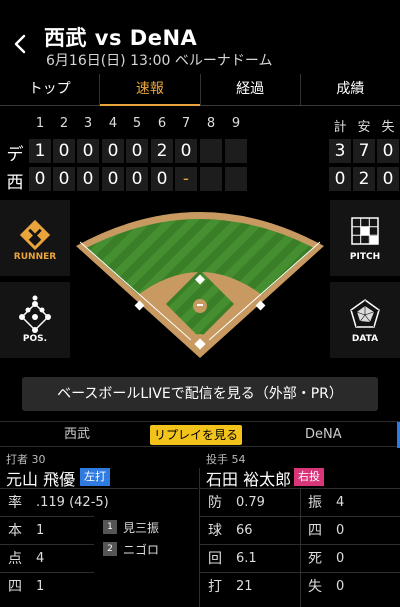  I want to click on stat-key: 振, so click(315, 503).